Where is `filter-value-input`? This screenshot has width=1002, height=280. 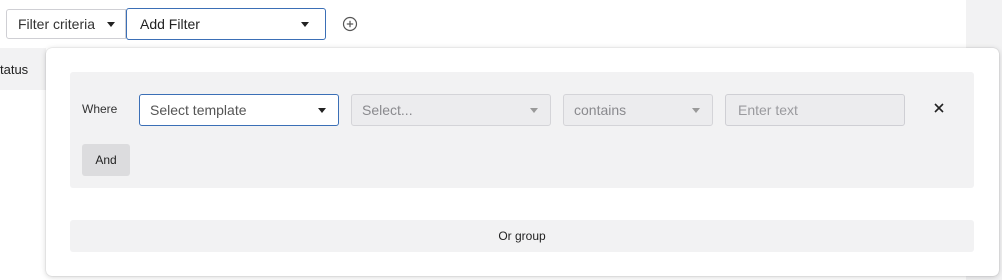 filter-value-input is located at coordinates (815, 110).